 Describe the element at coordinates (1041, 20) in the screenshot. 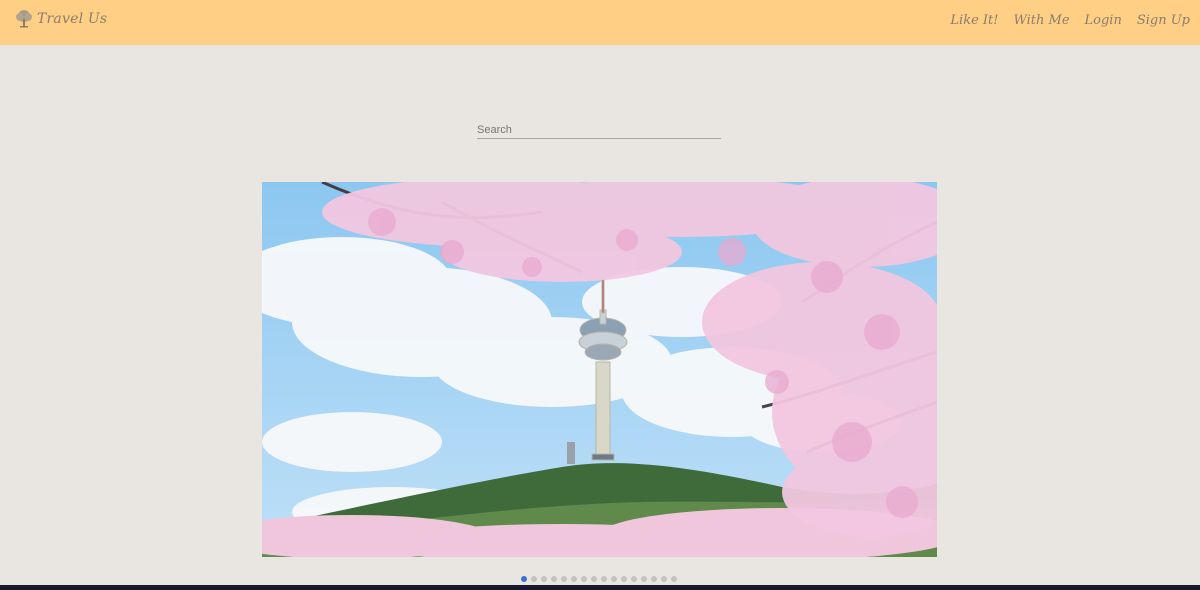

I see `nav-with-me: With Me` at that location.